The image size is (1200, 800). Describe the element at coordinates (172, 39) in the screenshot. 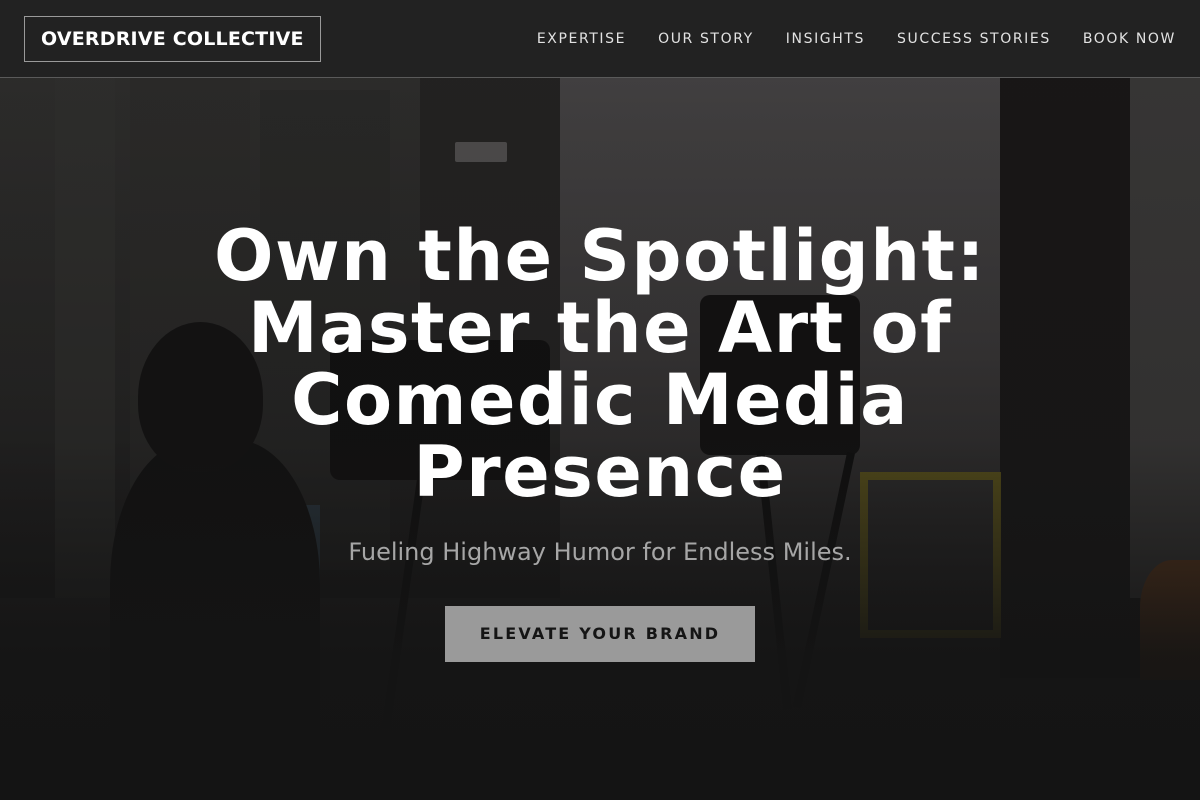

I see `site-logo: OVERDRIVE COLLECTIVE` at that location.